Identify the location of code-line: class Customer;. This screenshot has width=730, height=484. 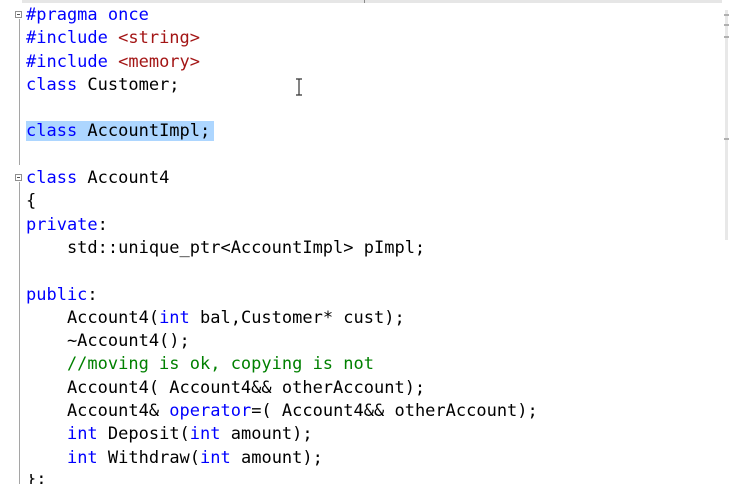
(374, 85).